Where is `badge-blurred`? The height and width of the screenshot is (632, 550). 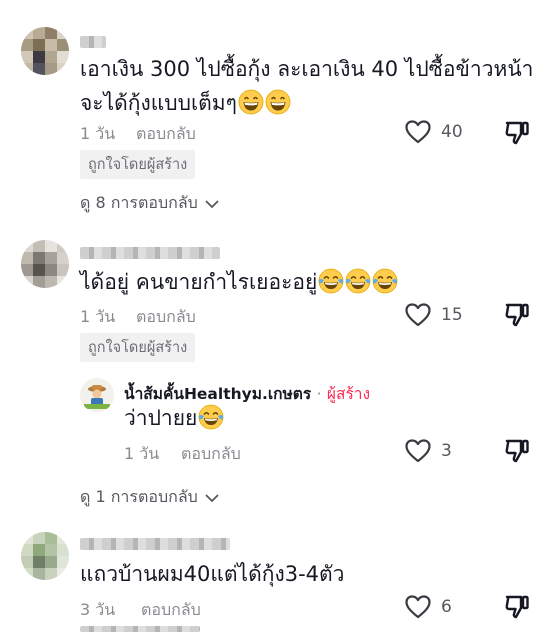 badge-blurred is located at coordinates (140, 629).